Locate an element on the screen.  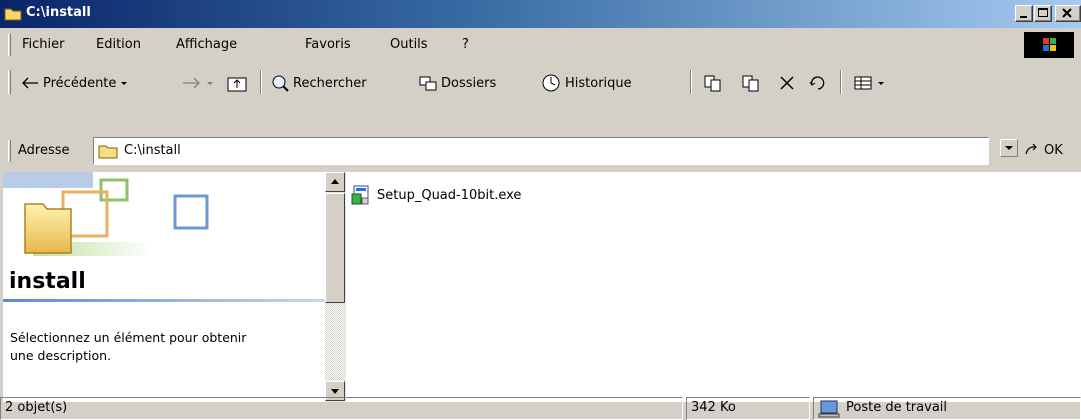
back-dropdown-icon is located at coordinates (124, 83).